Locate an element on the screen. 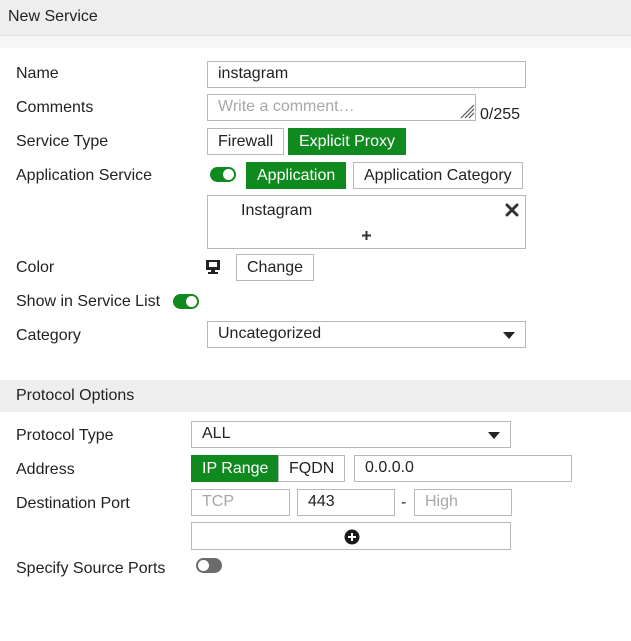  application-entry-list: Instagram is located at coordinates (366, 222).